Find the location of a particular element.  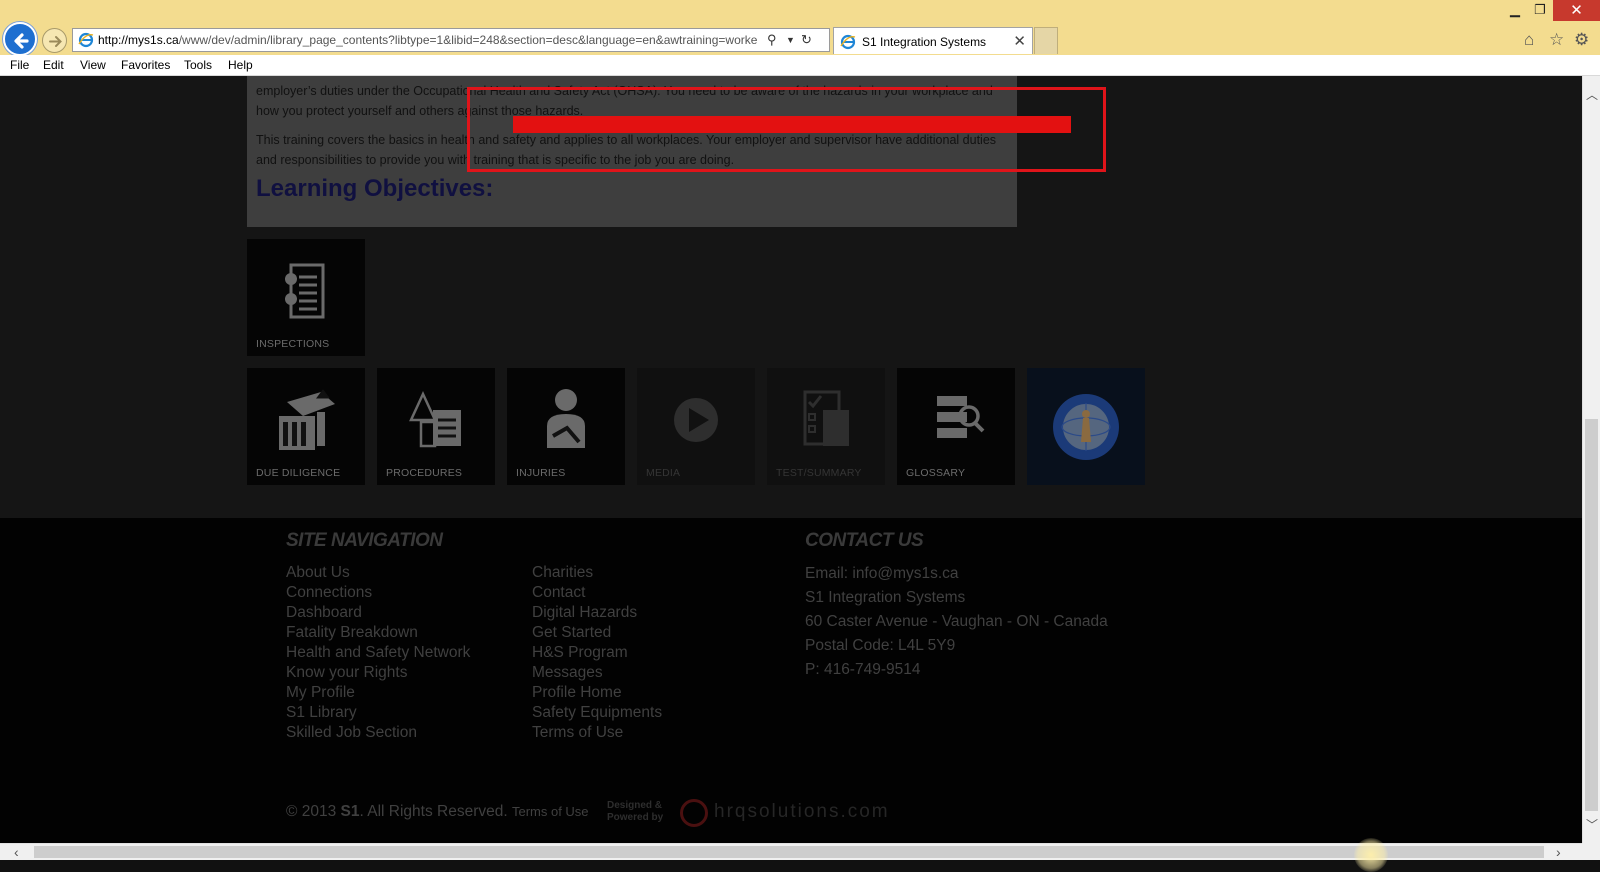

procedure-document-icon is located at coordinates (435, 419).